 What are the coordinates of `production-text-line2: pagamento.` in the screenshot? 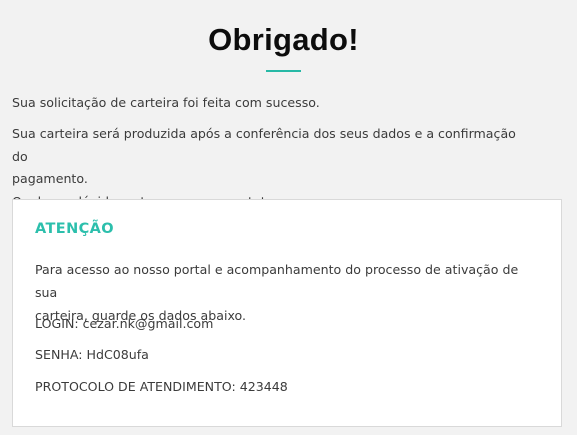 It's located at (50, 178).